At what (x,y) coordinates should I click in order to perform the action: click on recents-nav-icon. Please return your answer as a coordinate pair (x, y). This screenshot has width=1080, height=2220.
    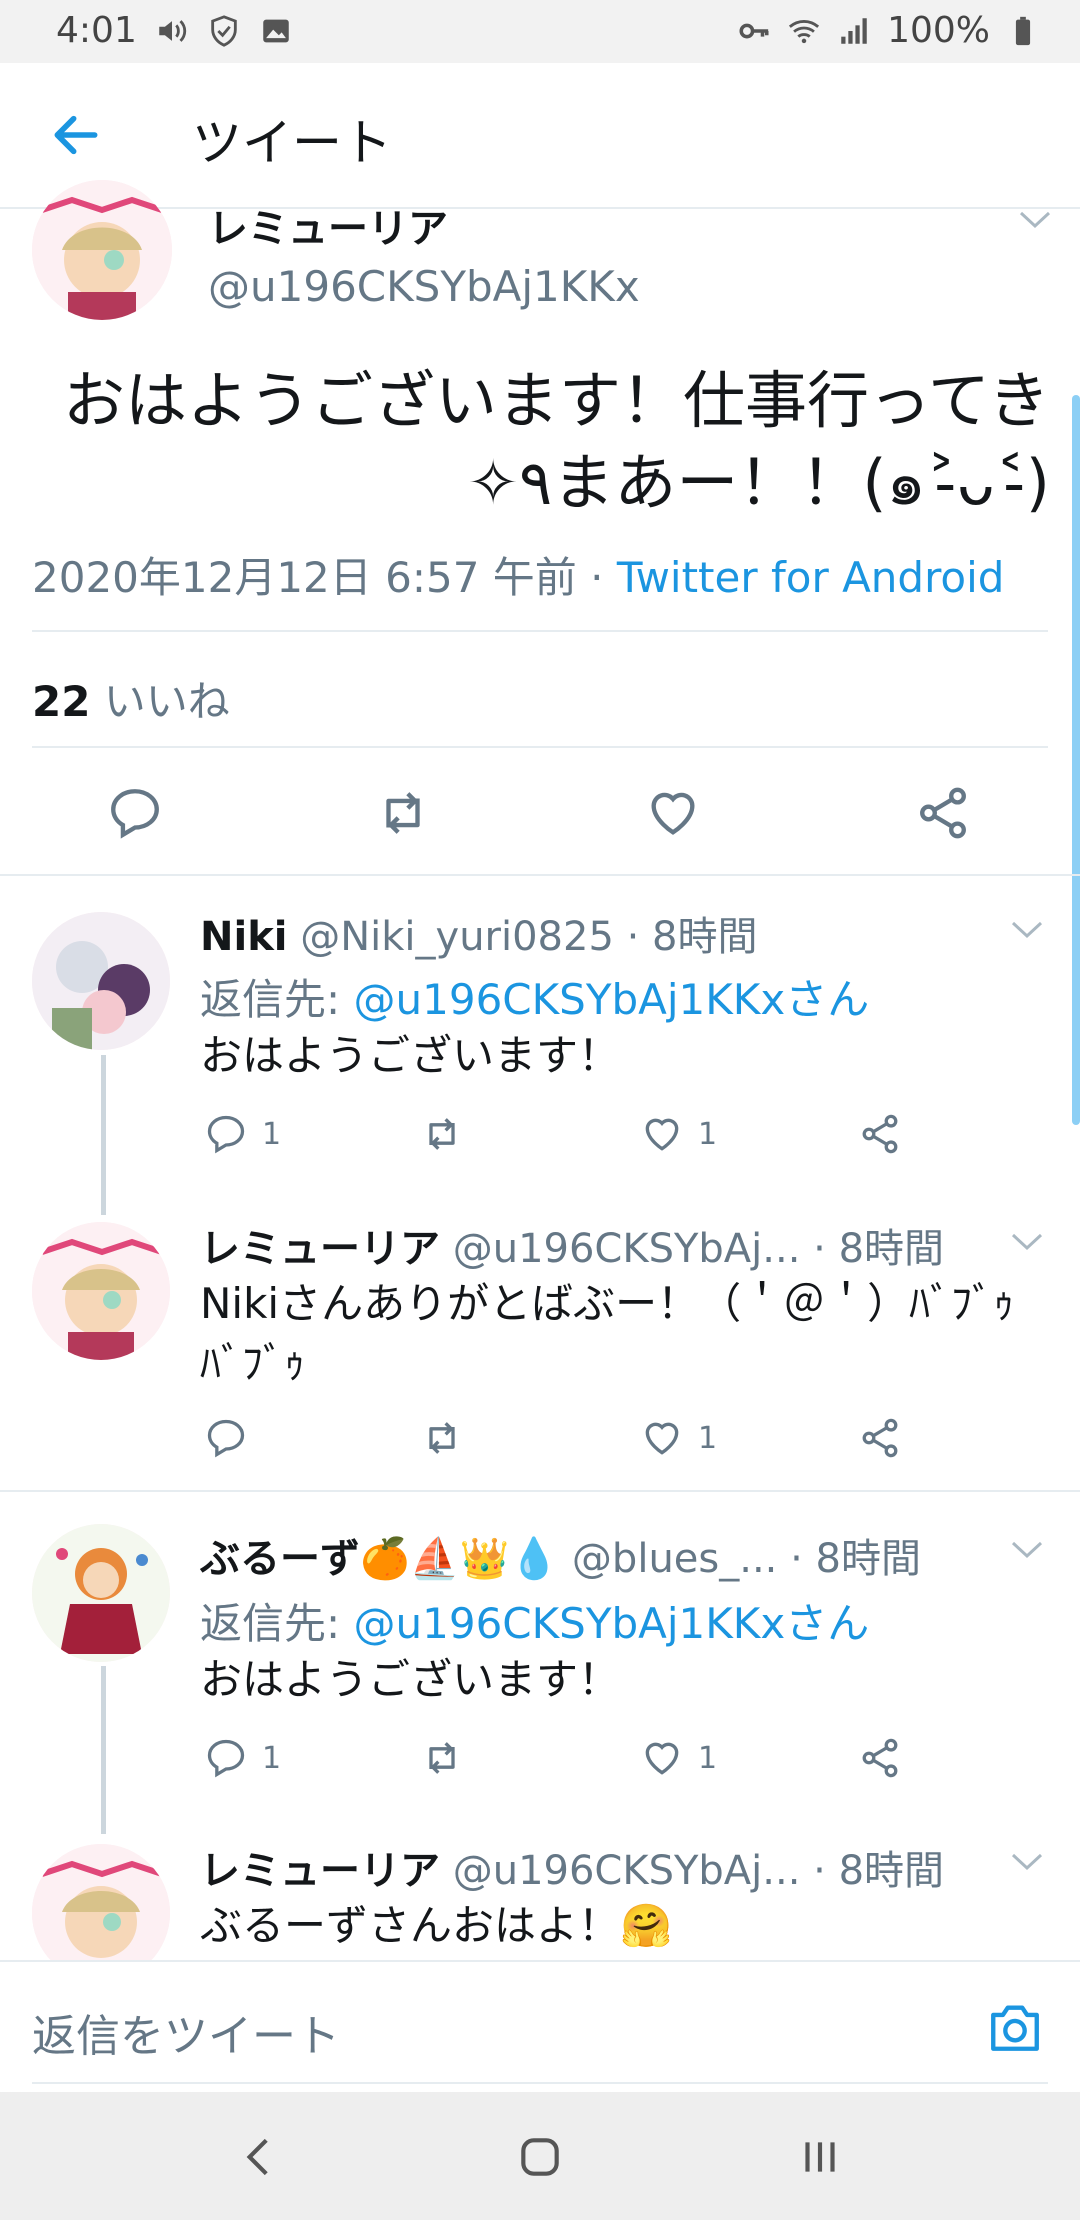
    Looking at the image, I should click on (820, 2157).